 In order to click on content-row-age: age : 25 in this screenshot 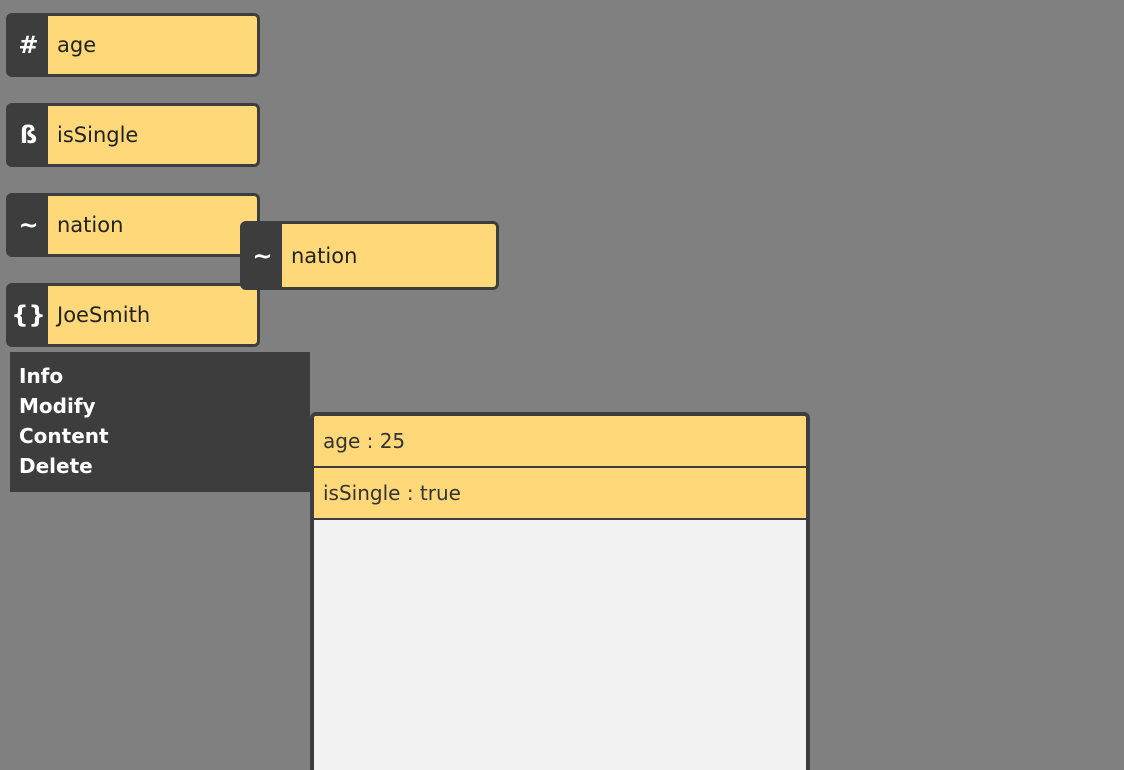, I will do `click(560, 442)`.